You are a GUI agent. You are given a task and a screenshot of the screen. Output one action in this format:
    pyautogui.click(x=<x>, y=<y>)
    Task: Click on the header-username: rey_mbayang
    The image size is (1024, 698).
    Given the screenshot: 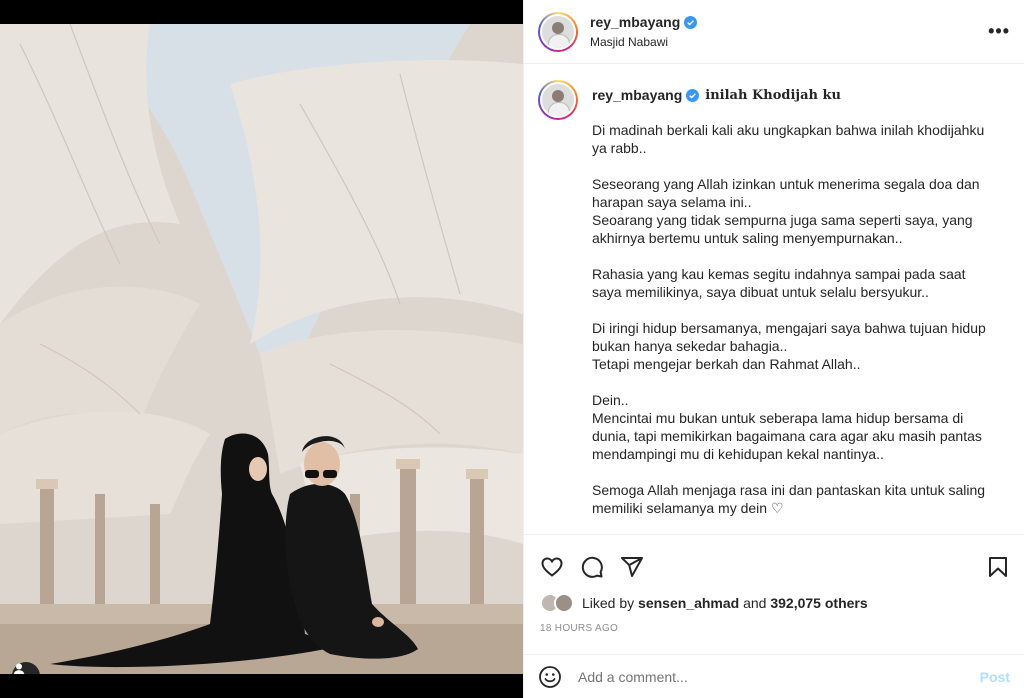 What is the action you would take?
    pyautogui.click(x=644, y=22)
    